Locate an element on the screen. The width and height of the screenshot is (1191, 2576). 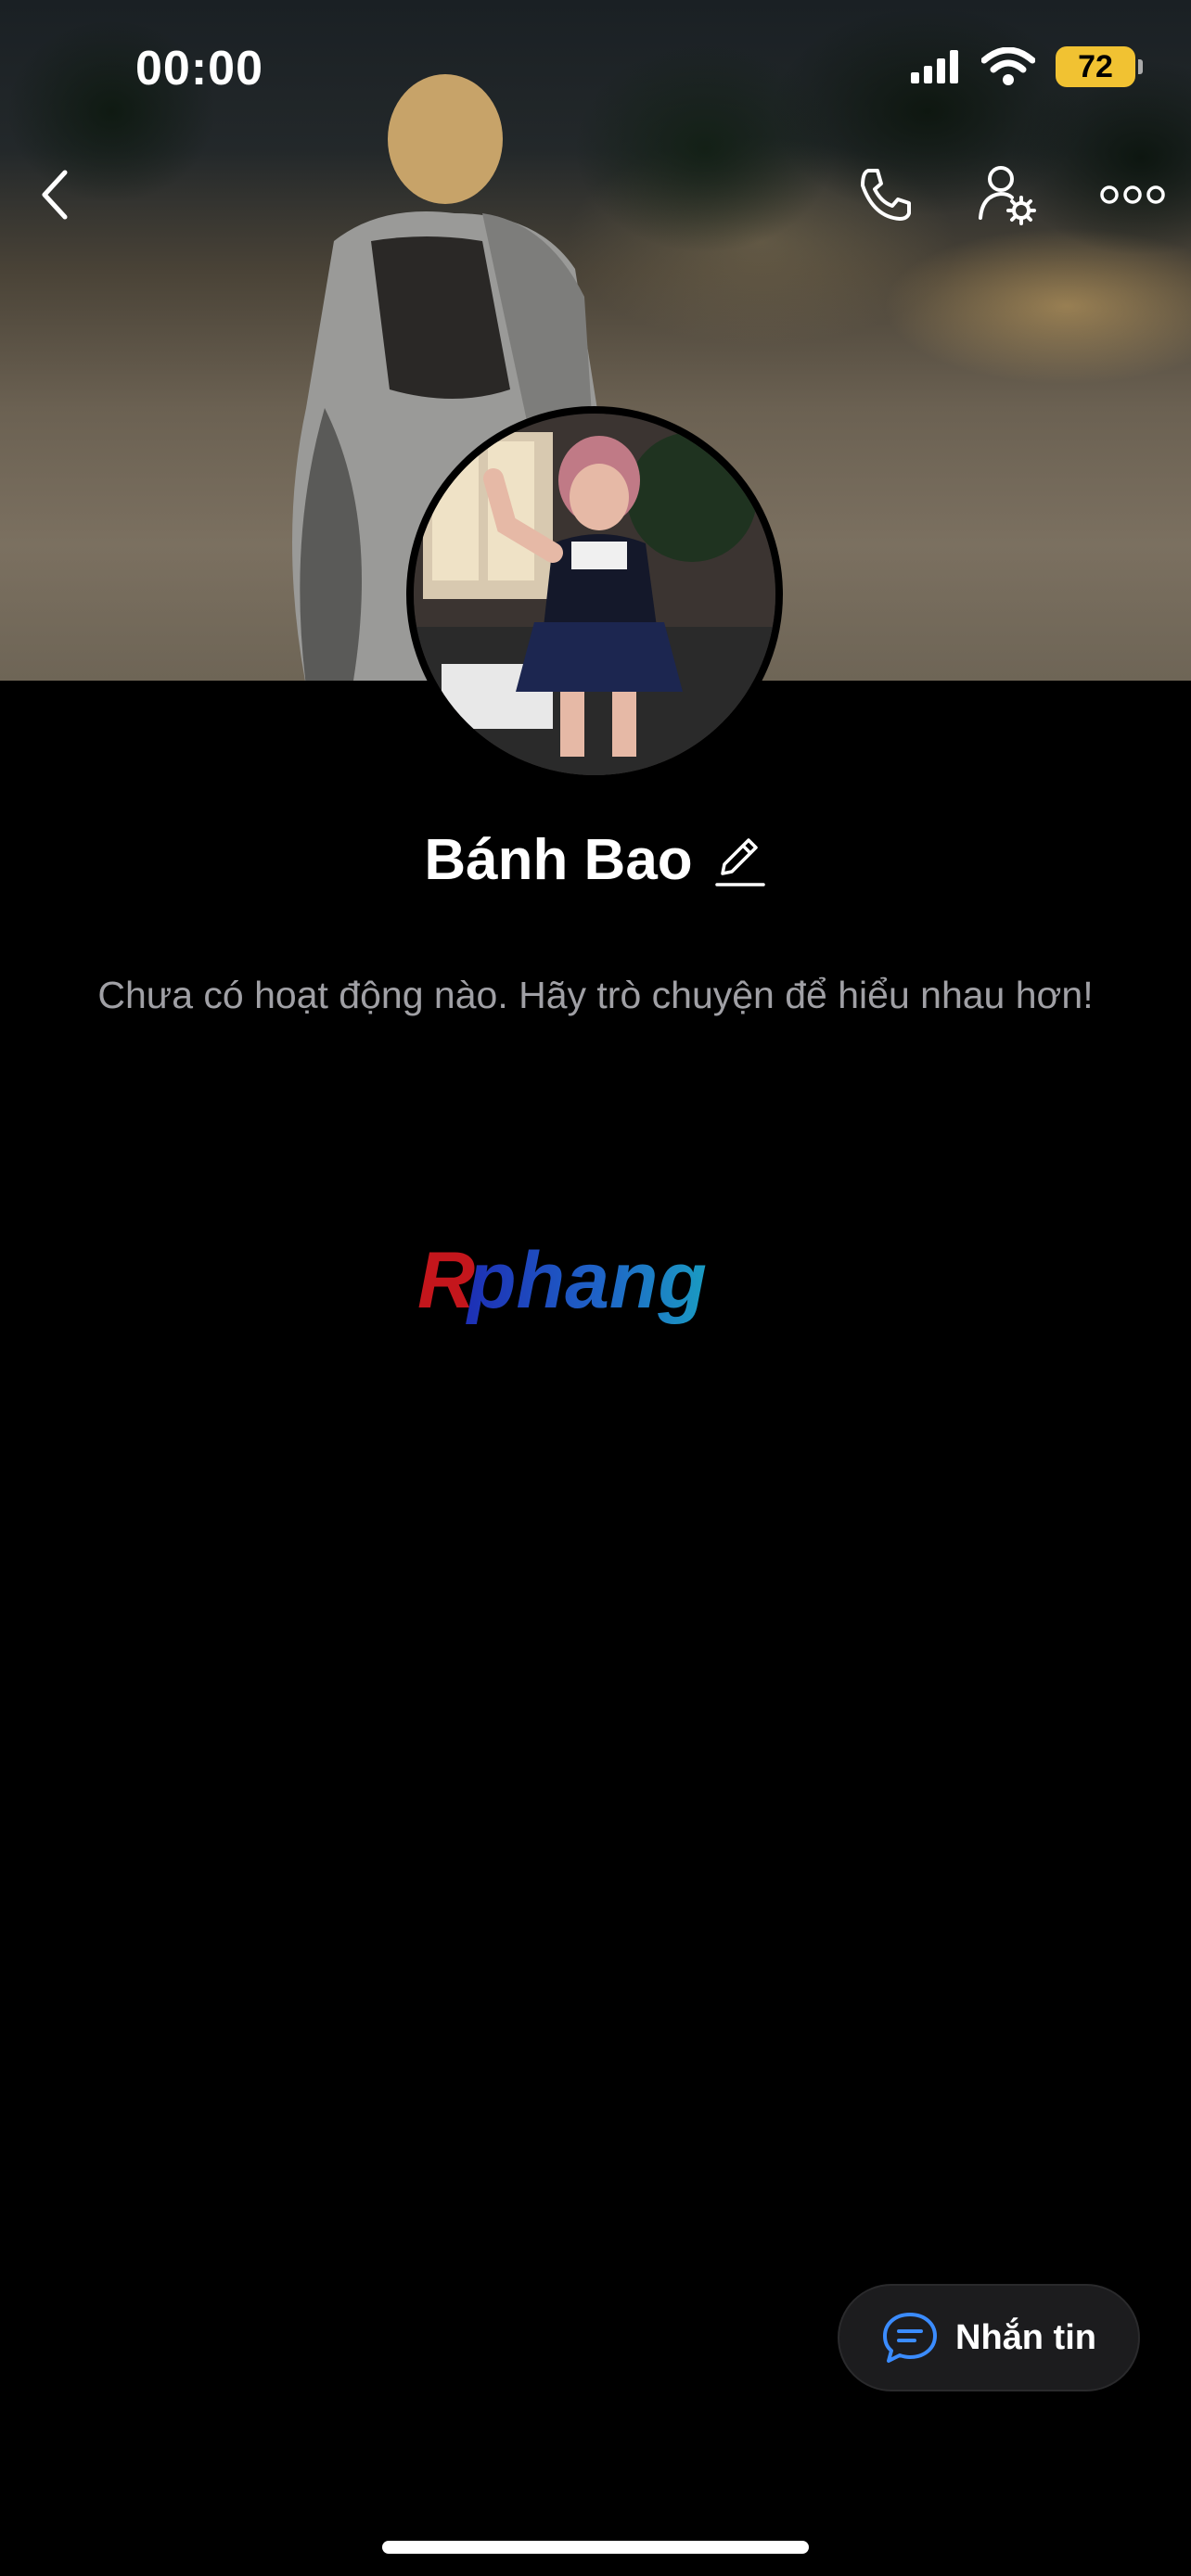
send-message-label: Nhắn tin is located at coordinates (1025, 2337).